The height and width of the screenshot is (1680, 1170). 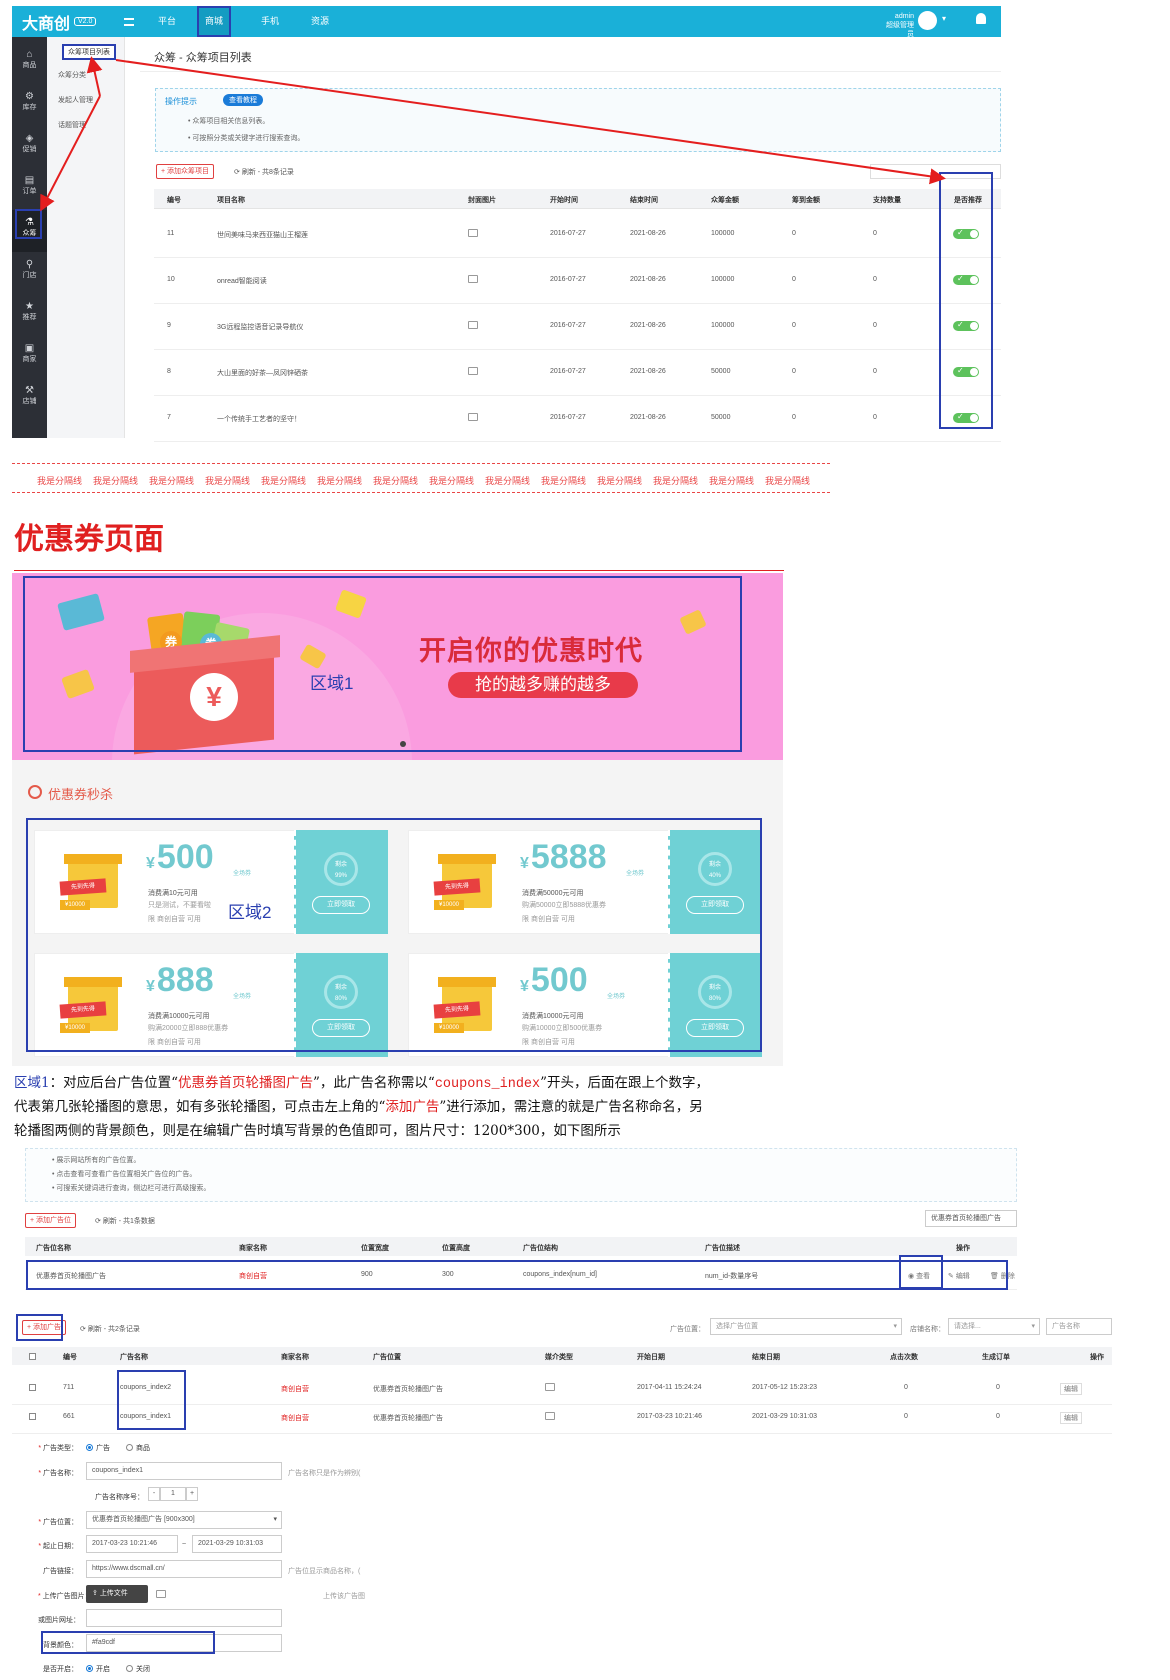 What do you see at coordinates (58, 1448) in the screenshot?
I see `ad-type-label: * 广告类型：` at bounding box center [58, 1448].